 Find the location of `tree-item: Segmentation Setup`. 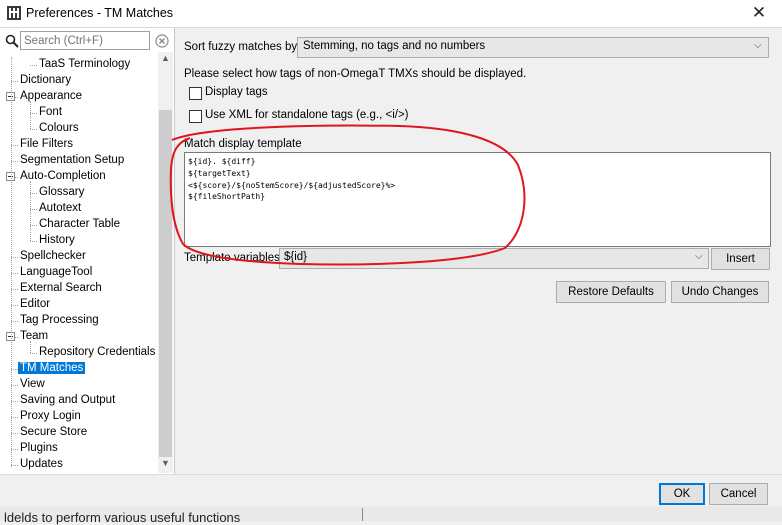

tree-item: Segmentation Setup is located at coordinates (72, 160).